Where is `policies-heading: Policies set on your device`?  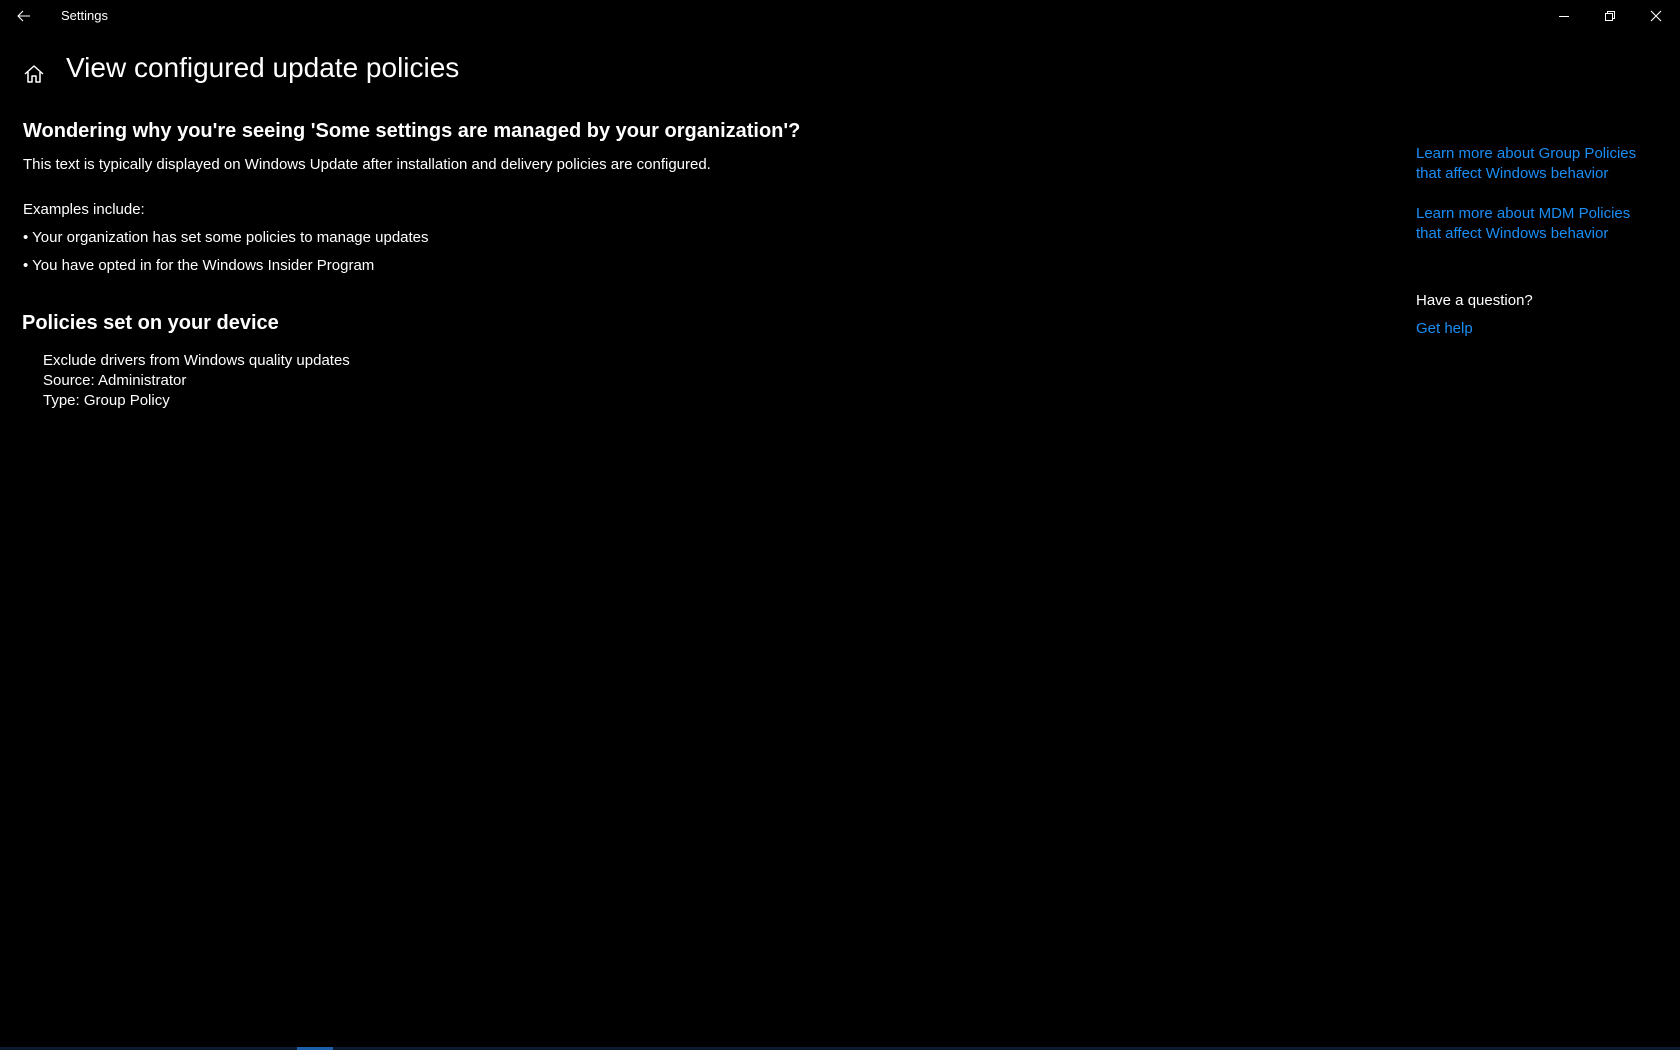
policies-heading: Policies set on your device is located at coordinates (150, 323).